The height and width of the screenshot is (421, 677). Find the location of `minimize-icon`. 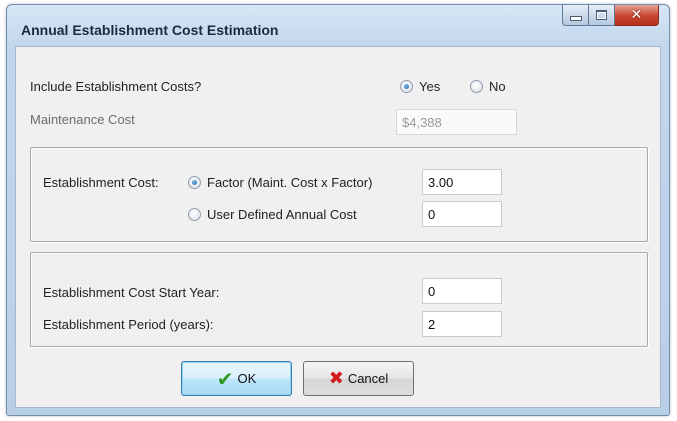

minimize-icon is located at coordinates (575, 18).